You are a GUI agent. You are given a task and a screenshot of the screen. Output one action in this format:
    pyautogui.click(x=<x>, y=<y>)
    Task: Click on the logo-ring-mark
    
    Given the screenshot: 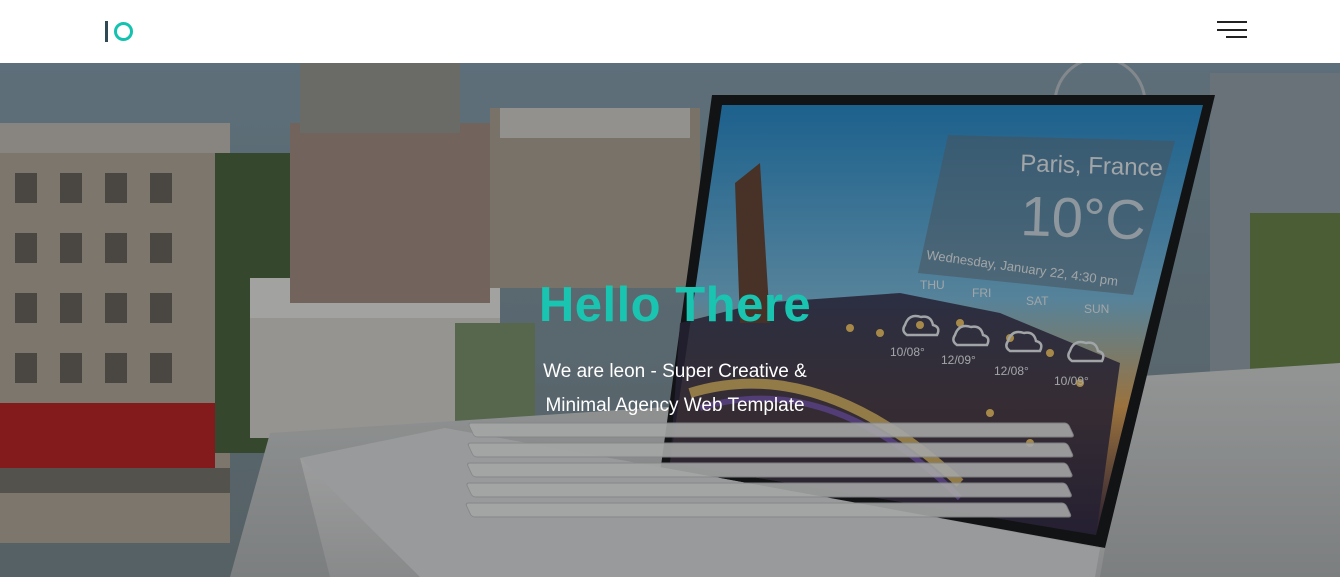 What is the action you would take?
    pyautogui.click(x=123, y=31)
    